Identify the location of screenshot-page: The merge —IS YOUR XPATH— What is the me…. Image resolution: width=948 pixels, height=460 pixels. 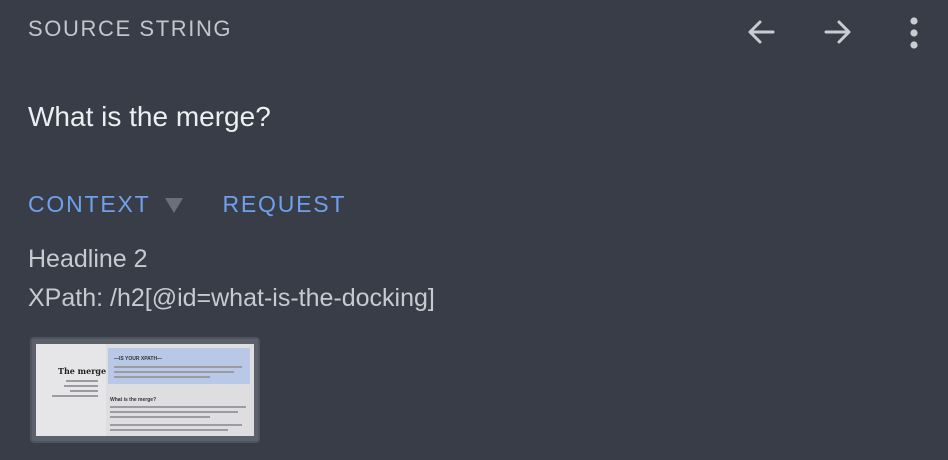
(145, 390).